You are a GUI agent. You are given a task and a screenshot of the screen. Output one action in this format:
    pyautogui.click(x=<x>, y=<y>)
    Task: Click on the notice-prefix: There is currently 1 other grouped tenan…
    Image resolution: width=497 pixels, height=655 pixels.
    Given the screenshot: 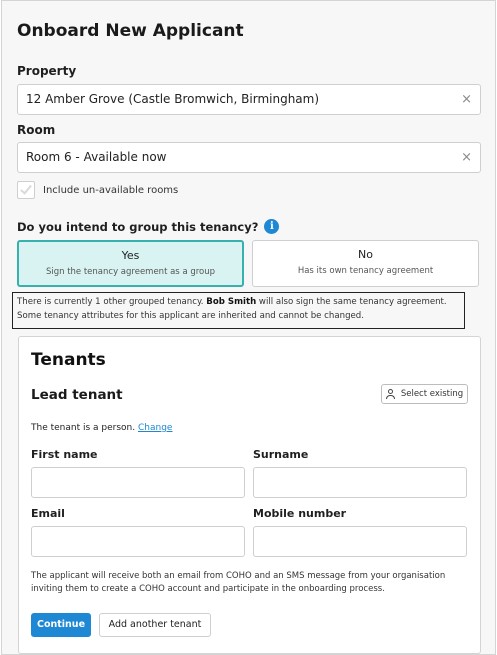 What is the action you would take?
    pyautogui.click(x=112, y=302)
    